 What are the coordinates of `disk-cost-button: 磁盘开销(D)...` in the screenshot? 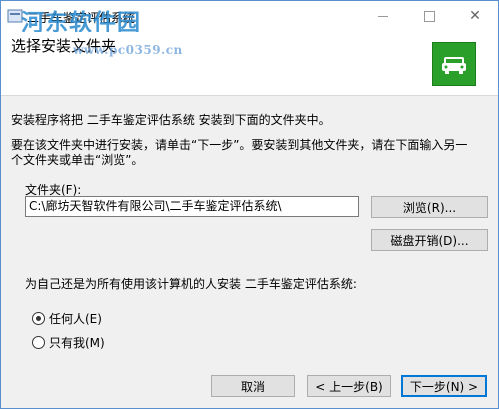 It's located at (429, 240).